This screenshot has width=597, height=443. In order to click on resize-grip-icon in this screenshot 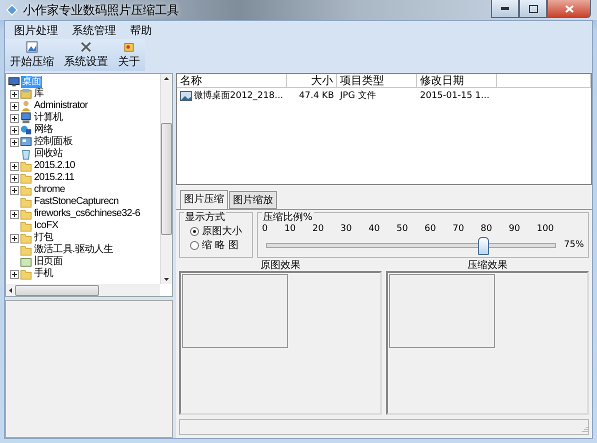, I will do `click(584, 430)`.